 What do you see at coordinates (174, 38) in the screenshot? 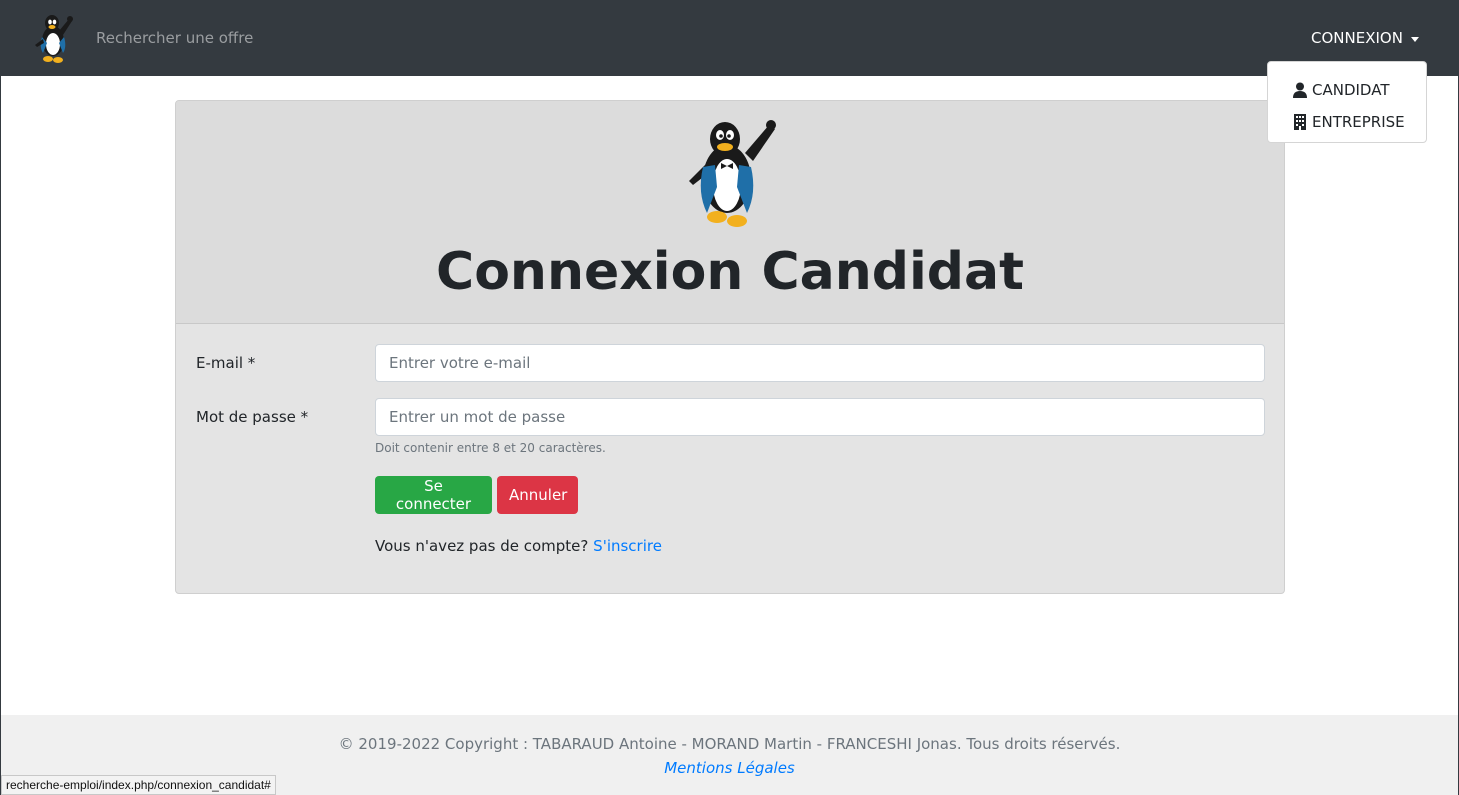
I see `search-offer-link: Rechercher une offre` at bounding box center [174, 38].